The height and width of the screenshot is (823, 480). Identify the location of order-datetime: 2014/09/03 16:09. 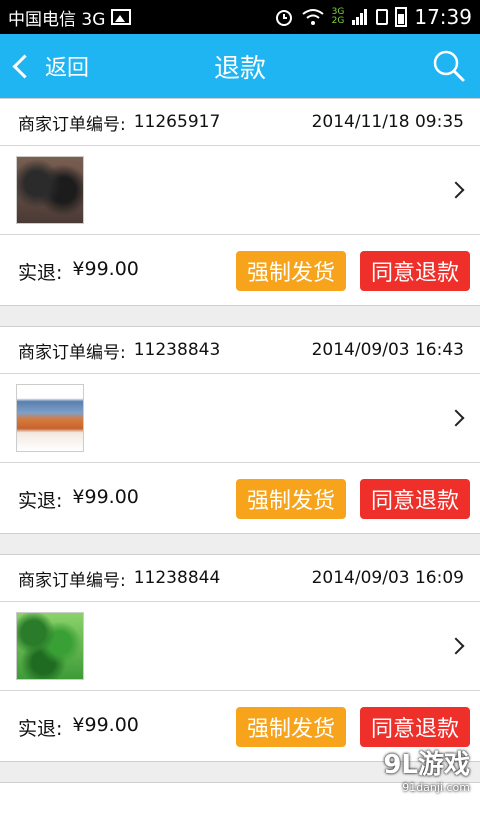
(387, 578).